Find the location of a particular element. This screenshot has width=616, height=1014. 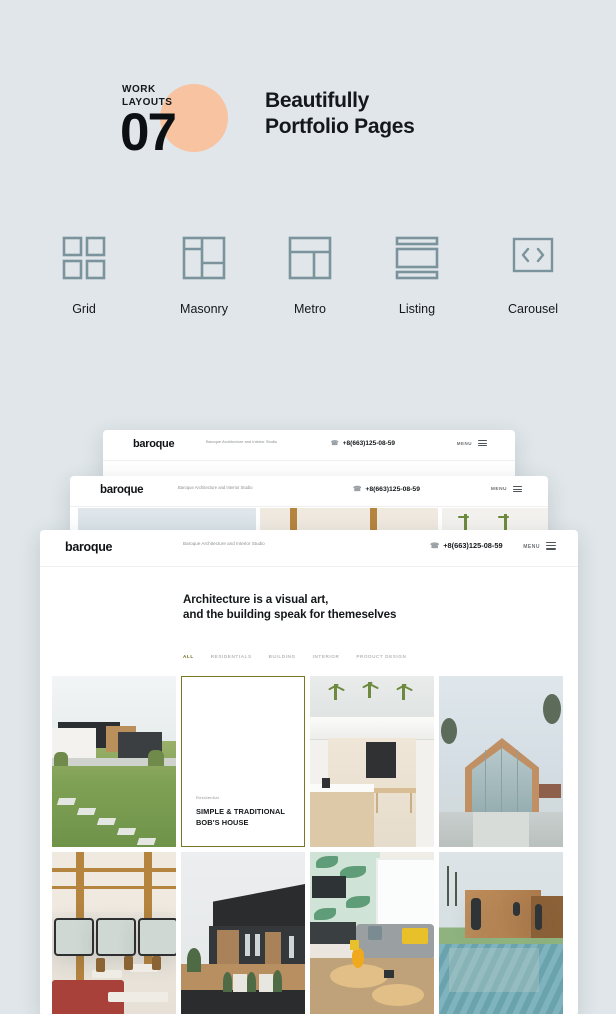

promo-title-line1: Beautifully is located at coordinates (317, 100).